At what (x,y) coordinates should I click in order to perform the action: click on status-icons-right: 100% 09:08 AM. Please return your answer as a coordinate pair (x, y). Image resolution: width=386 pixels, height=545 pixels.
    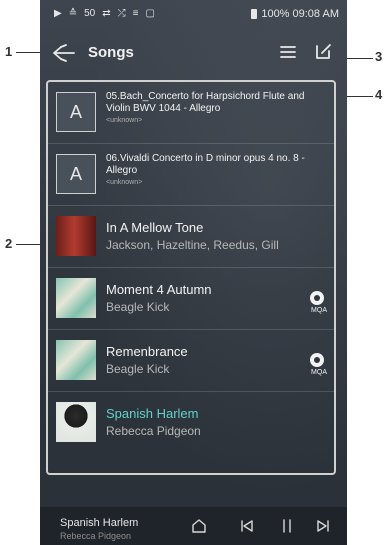
    Looking at the image, I should click on (295, 14).